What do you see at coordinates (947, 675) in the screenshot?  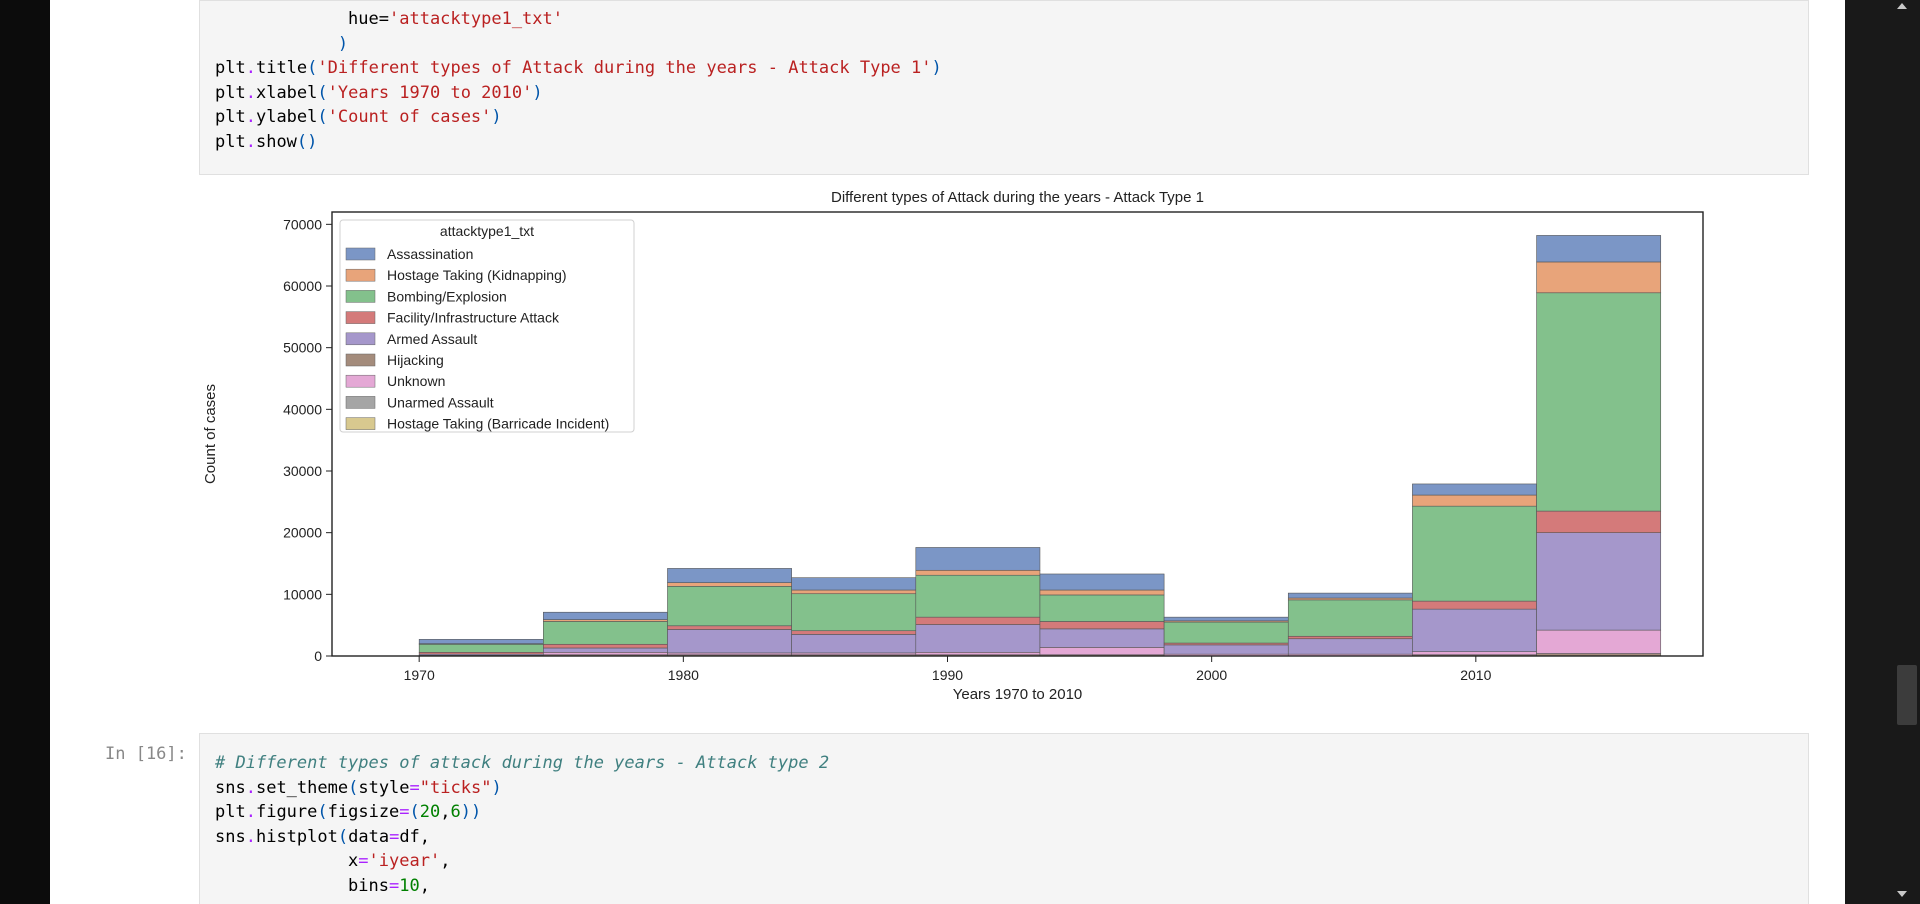 I see `x-tick-label: 1990` at bounding box center [947, 675].